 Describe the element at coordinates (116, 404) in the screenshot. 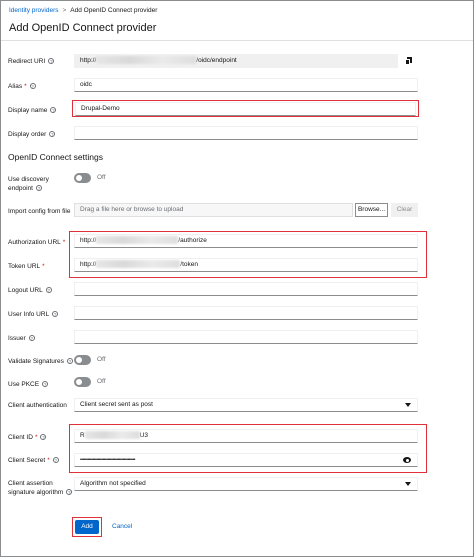

I see `client-authentication-value: Client secret sent as post` at that location.